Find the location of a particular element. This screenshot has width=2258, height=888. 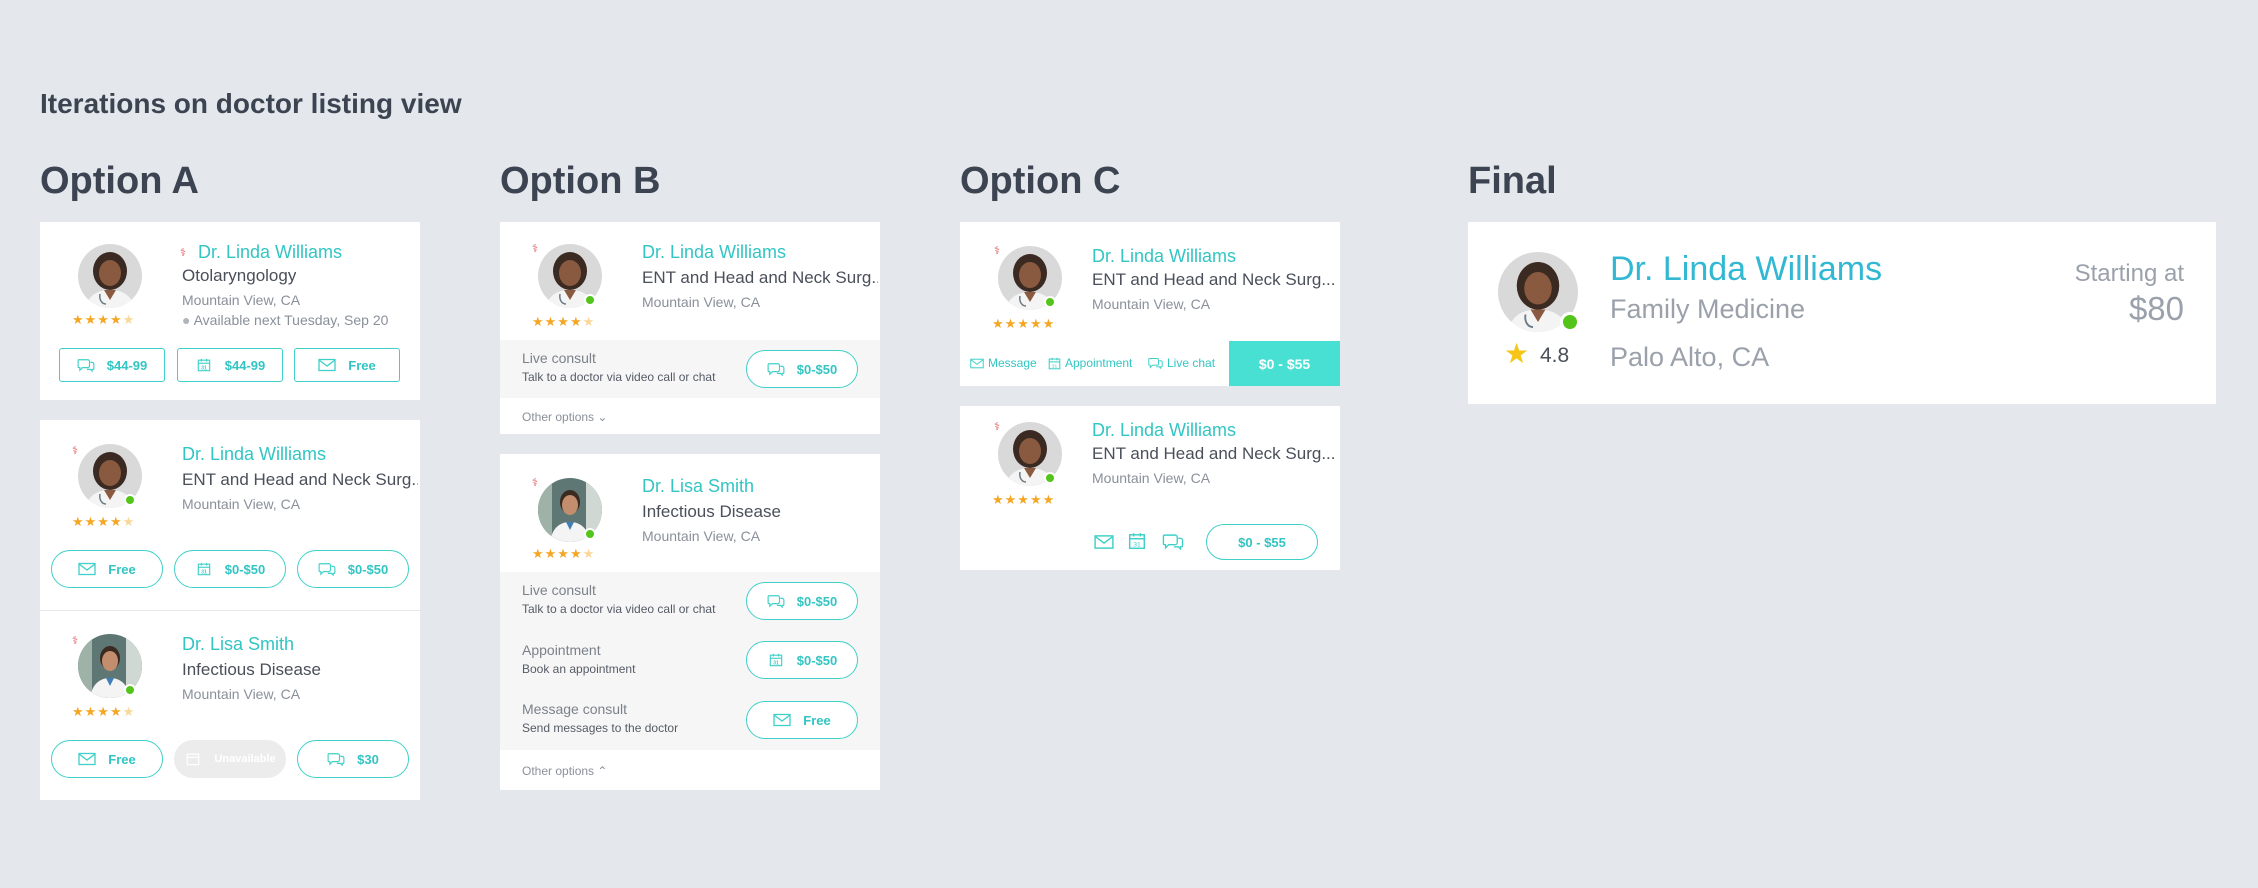

appointment-button: $44-99 is located at coordinates (230, 365).